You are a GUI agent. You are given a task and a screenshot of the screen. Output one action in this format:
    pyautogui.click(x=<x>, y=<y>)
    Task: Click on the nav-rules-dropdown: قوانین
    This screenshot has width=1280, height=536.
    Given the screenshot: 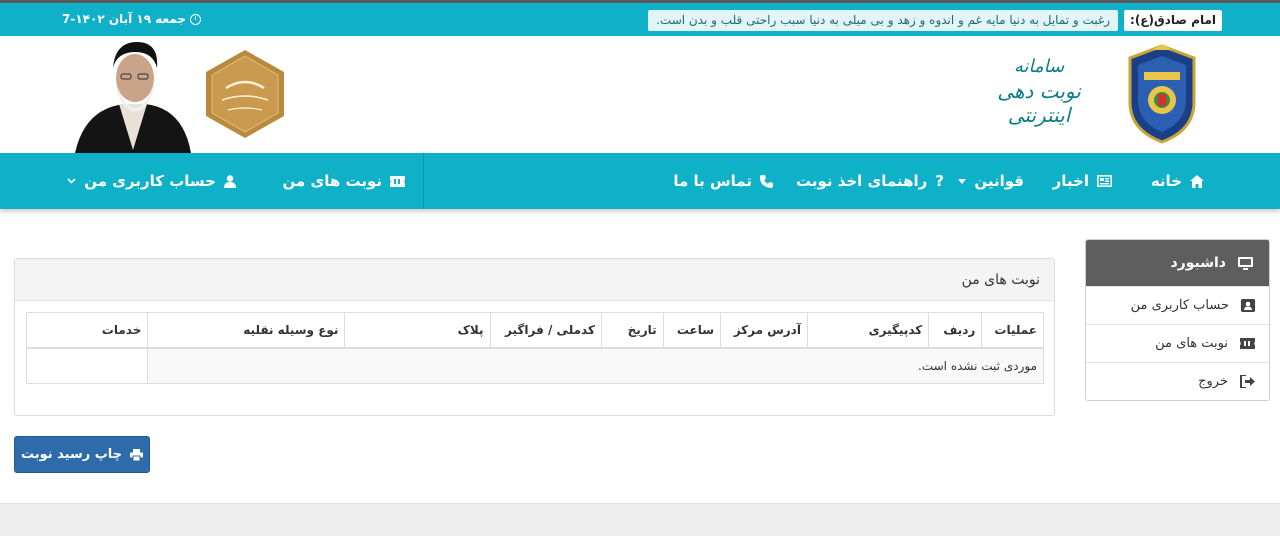 What is the action you would take?
    pyautogui.click(x=991, y=181)
    